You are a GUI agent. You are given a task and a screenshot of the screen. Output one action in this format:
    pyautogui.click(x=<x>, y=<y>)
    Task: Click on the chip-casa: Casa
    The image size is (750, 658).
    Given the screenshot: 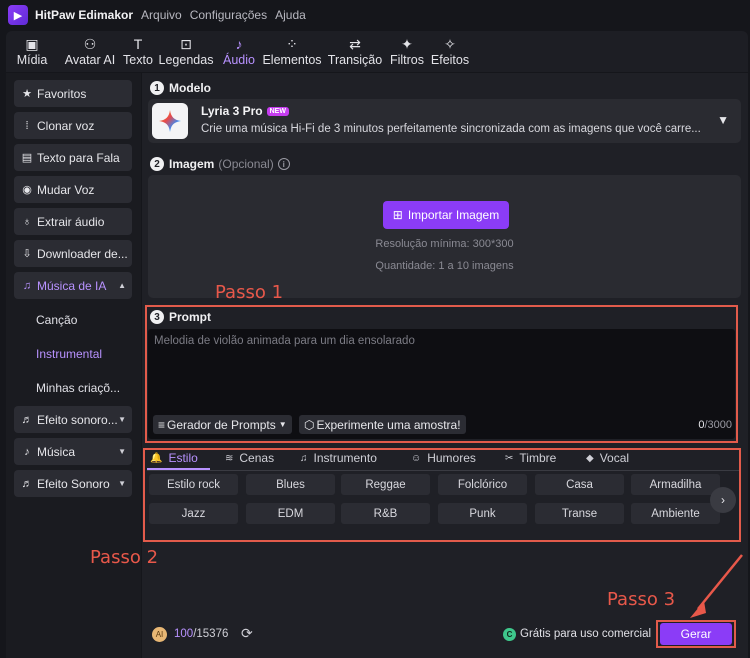 What is the action you would take?
    pyautogui.click(x=579, y=484)
    